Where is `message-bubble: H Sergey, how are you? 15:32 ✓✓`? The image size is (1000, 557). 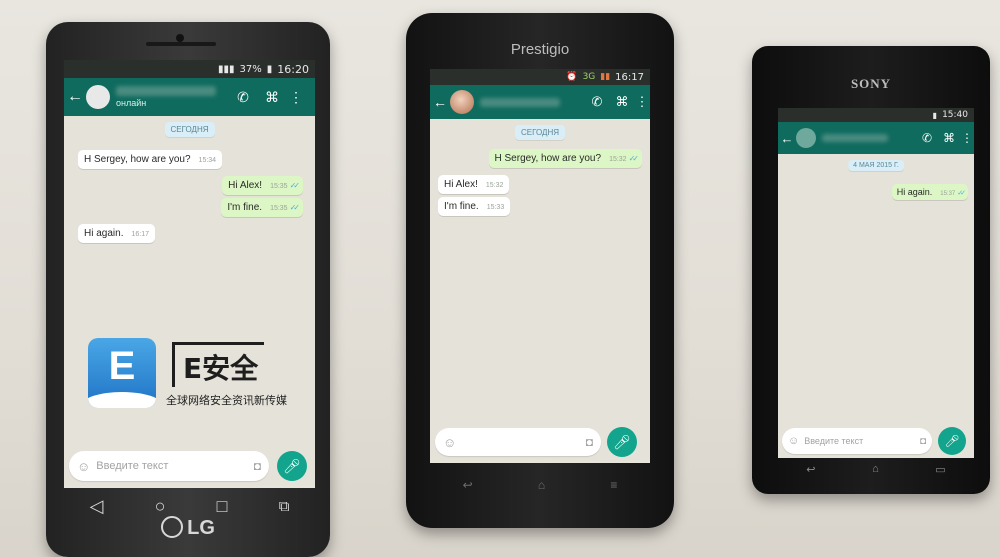 message-bubble: H Sergey, how are you? 15:32 ✓✓ is located at coordinates (565, 158).